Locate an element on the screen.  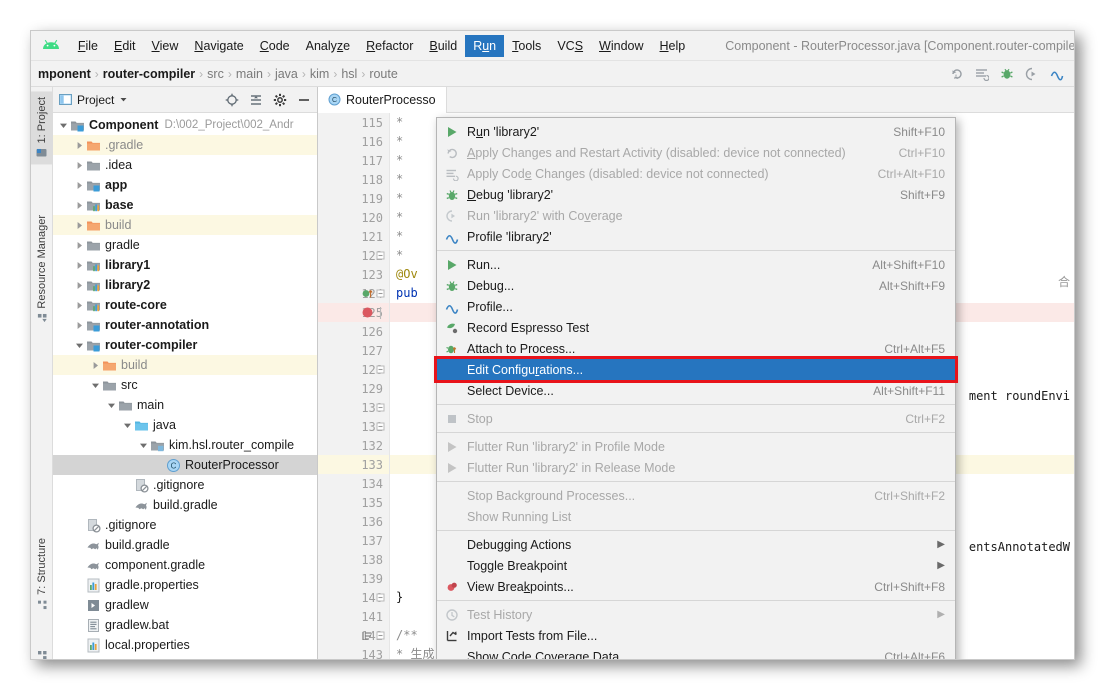
tree-item-gradlew-bat: gradlew.bat is located at coordinates (185, 625).